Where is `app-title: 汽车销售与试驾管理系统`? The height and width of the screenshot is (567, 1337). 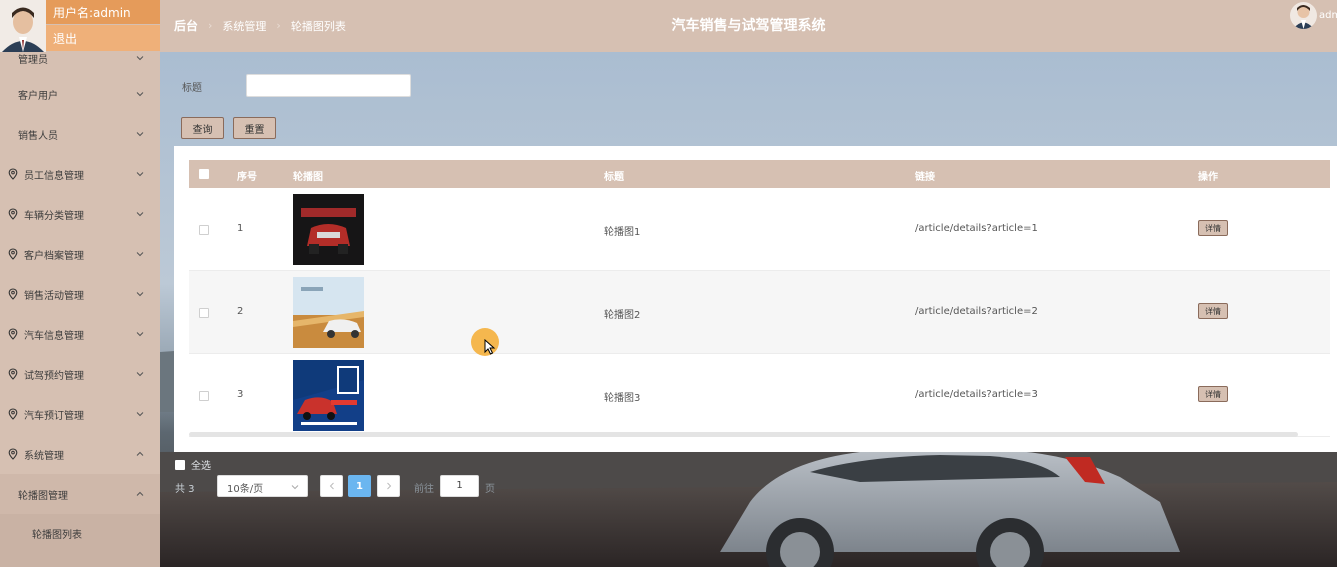 app-title: 汽车销售与试驾管理系统 is located at coordinates (748, 26).